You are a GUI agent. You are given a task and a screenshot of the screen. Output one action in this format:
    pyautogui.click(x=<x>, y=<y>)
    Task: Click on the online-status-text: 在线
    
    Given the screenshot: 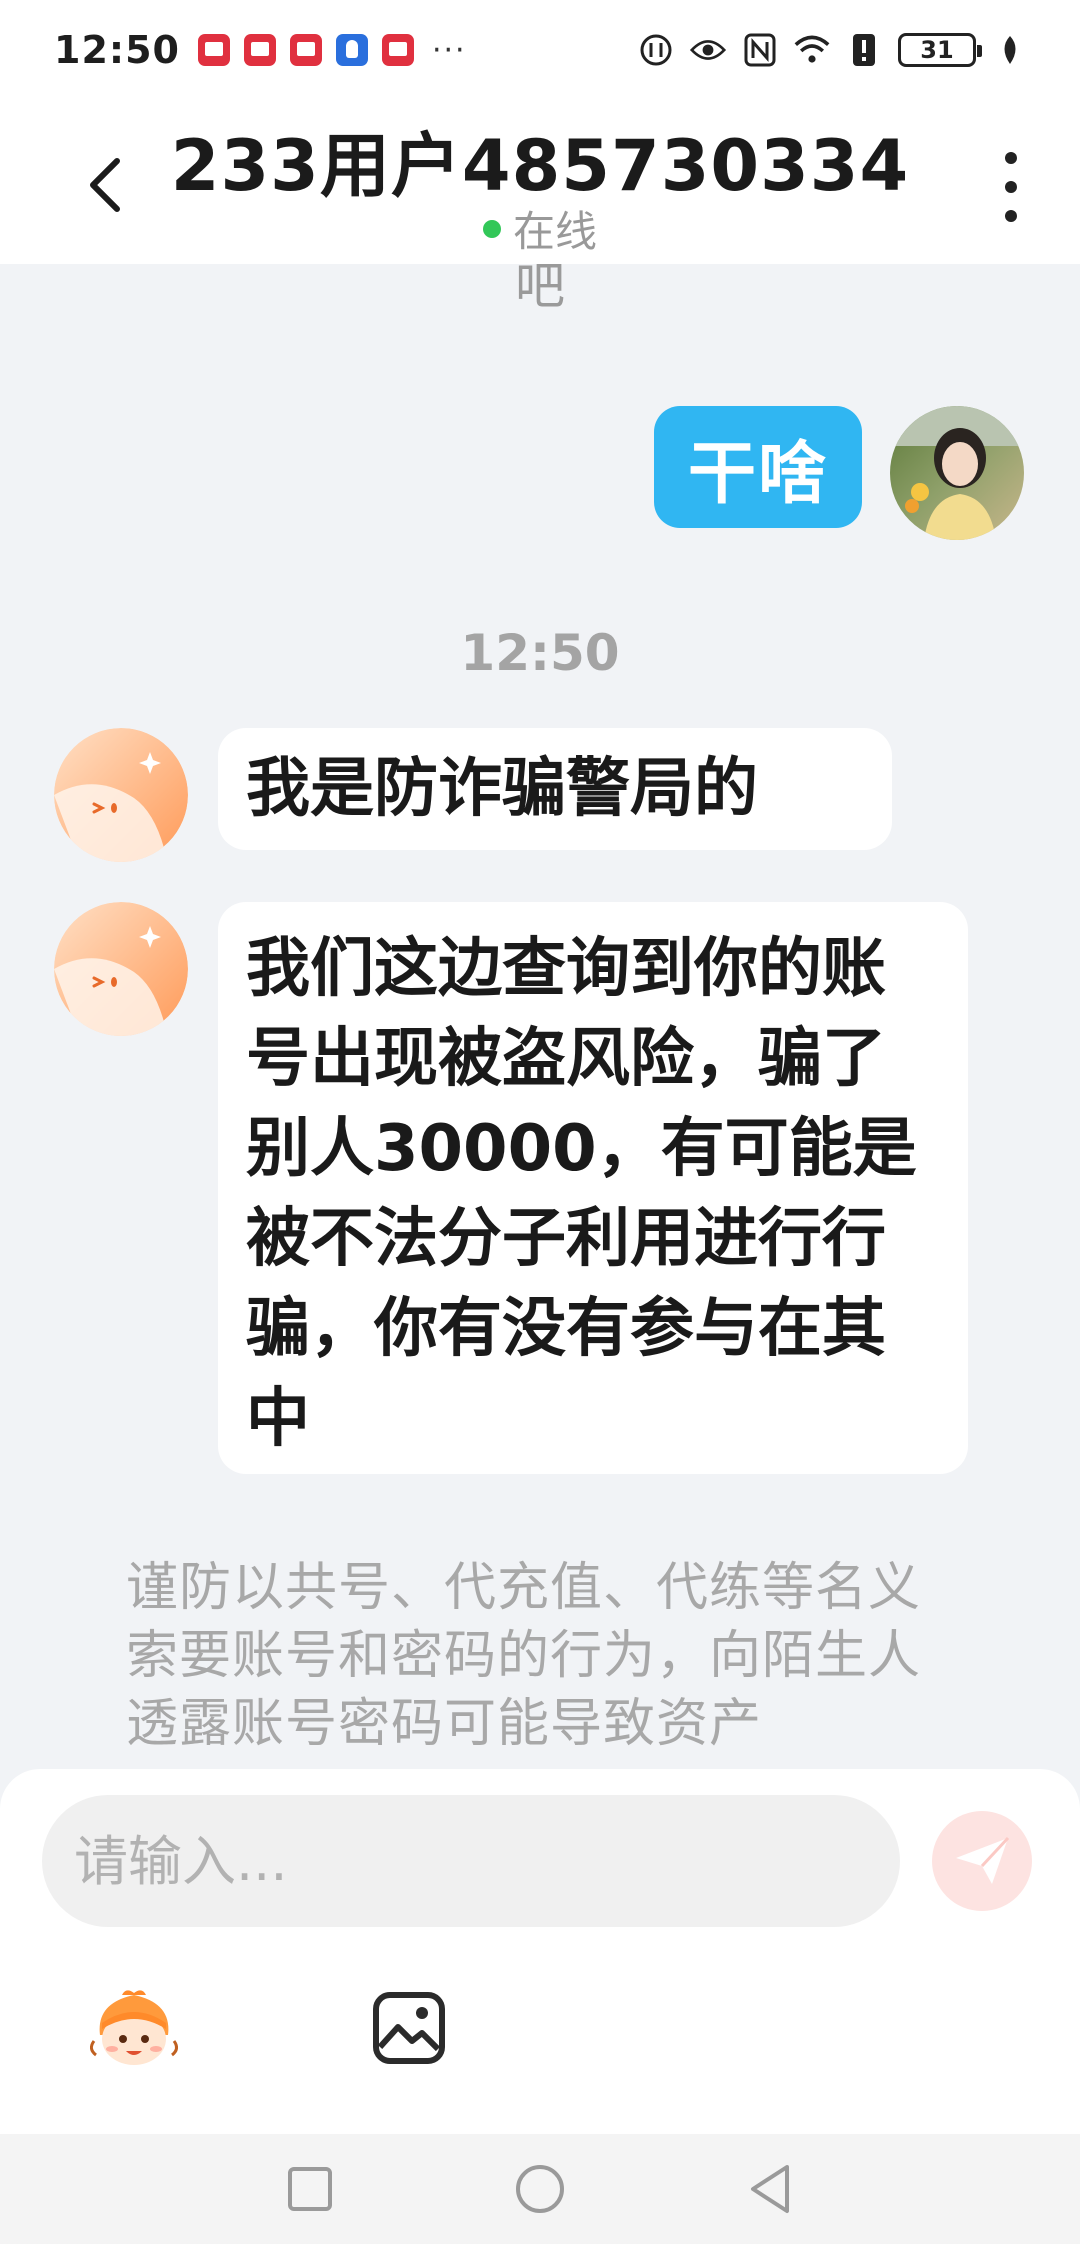 What is the action you would take?
    pyautogui.click(x=554, y=231)
    